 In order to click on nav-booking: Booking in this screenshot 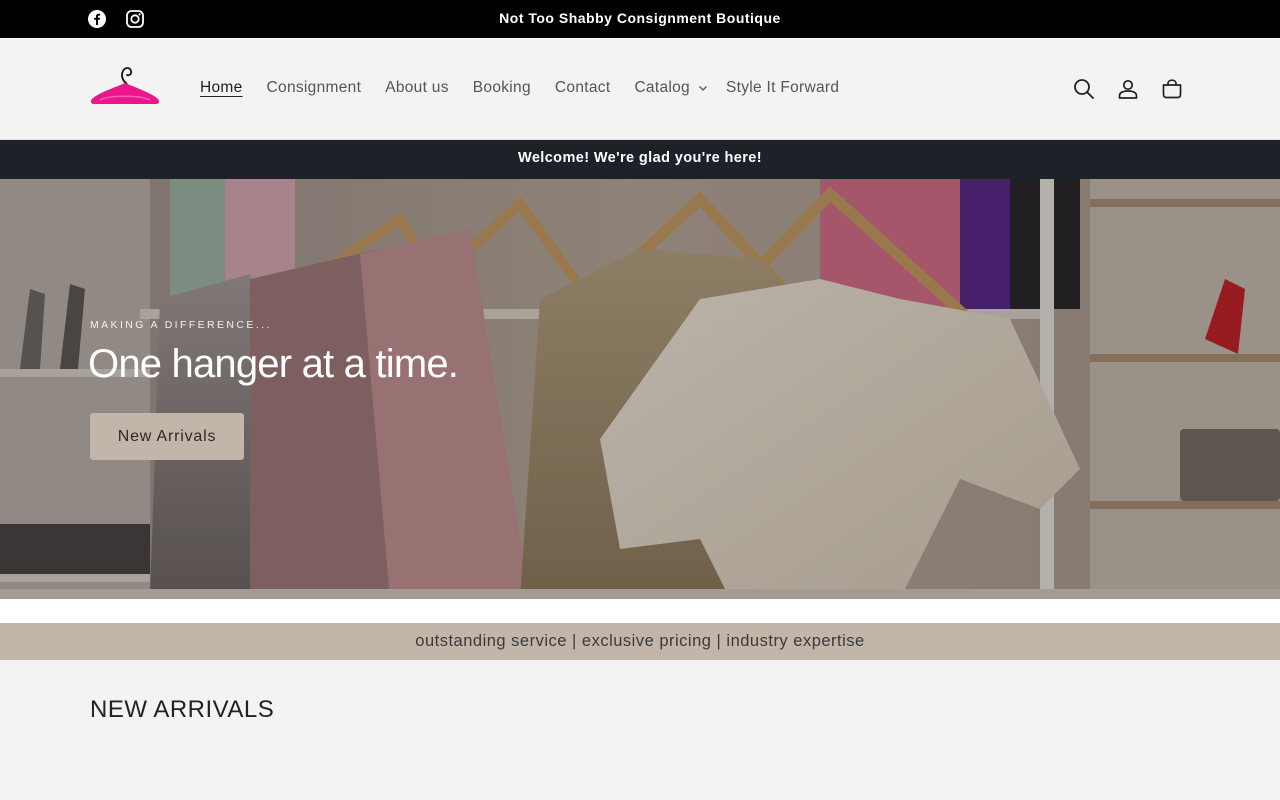, I will do `click(502, 88)`.